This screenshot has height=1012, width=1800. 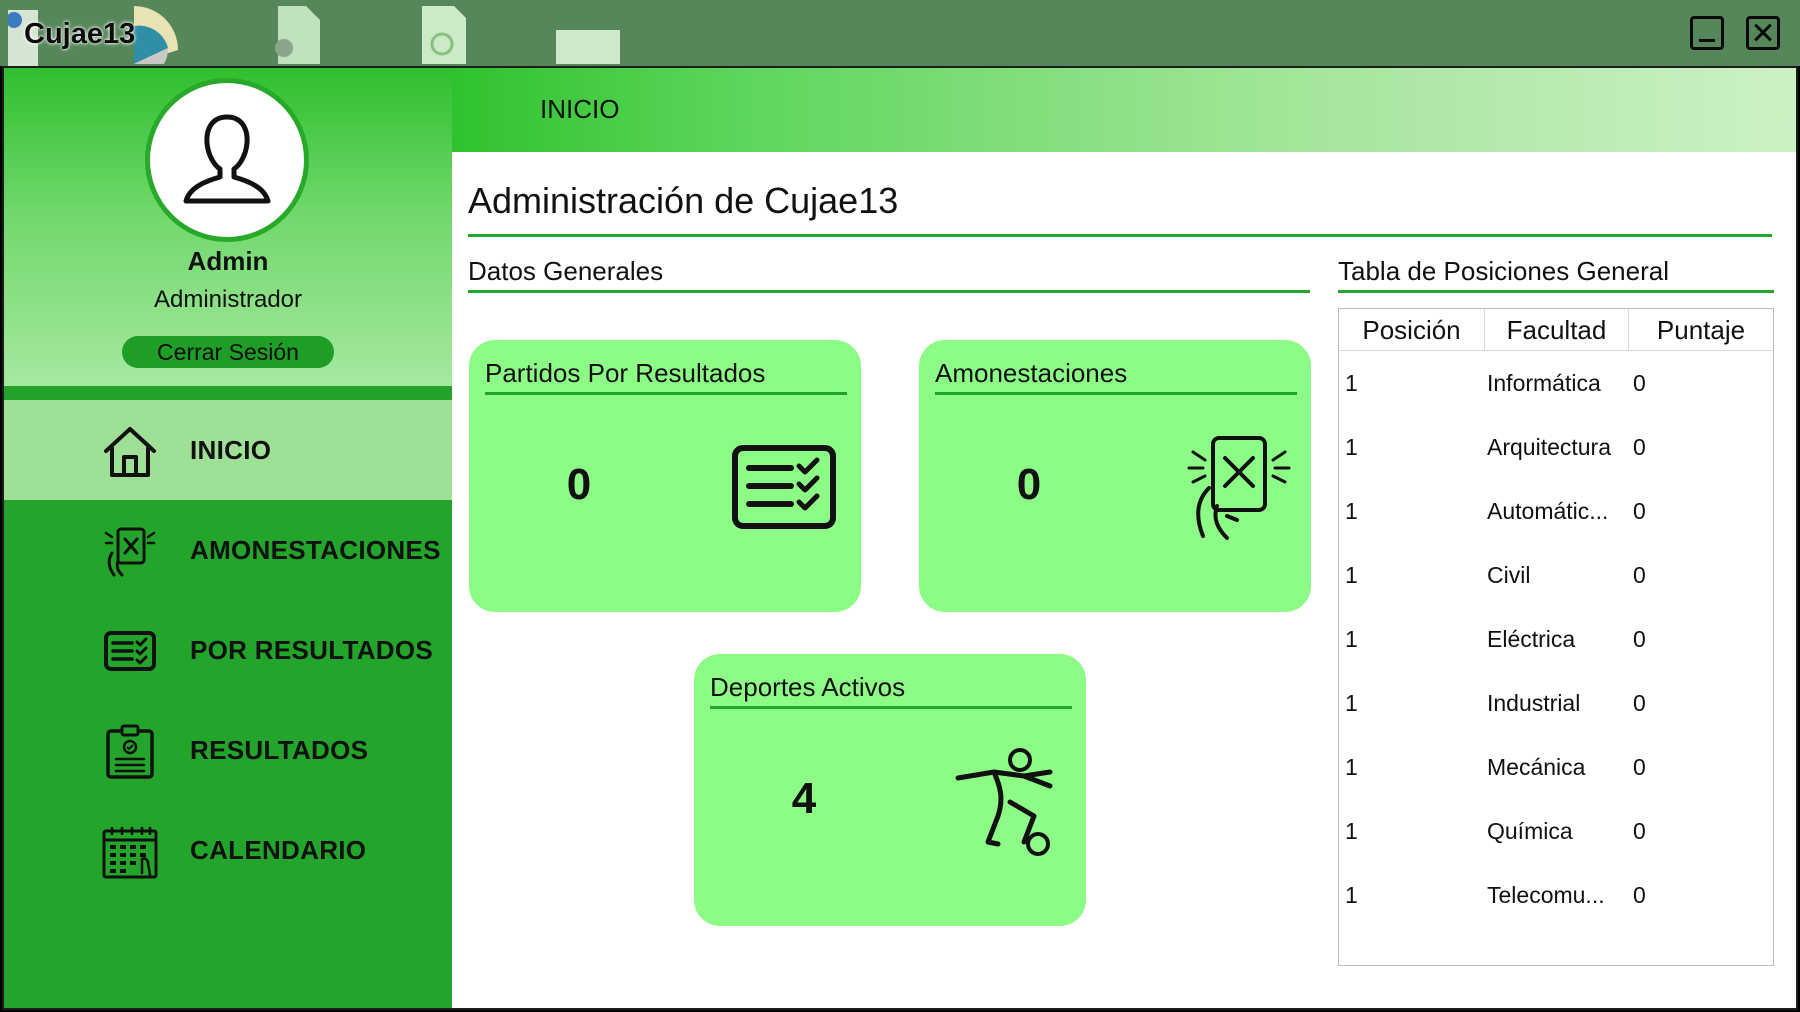 I want to click on faculty-cell: Industrial, so click(x=1534, y=703).